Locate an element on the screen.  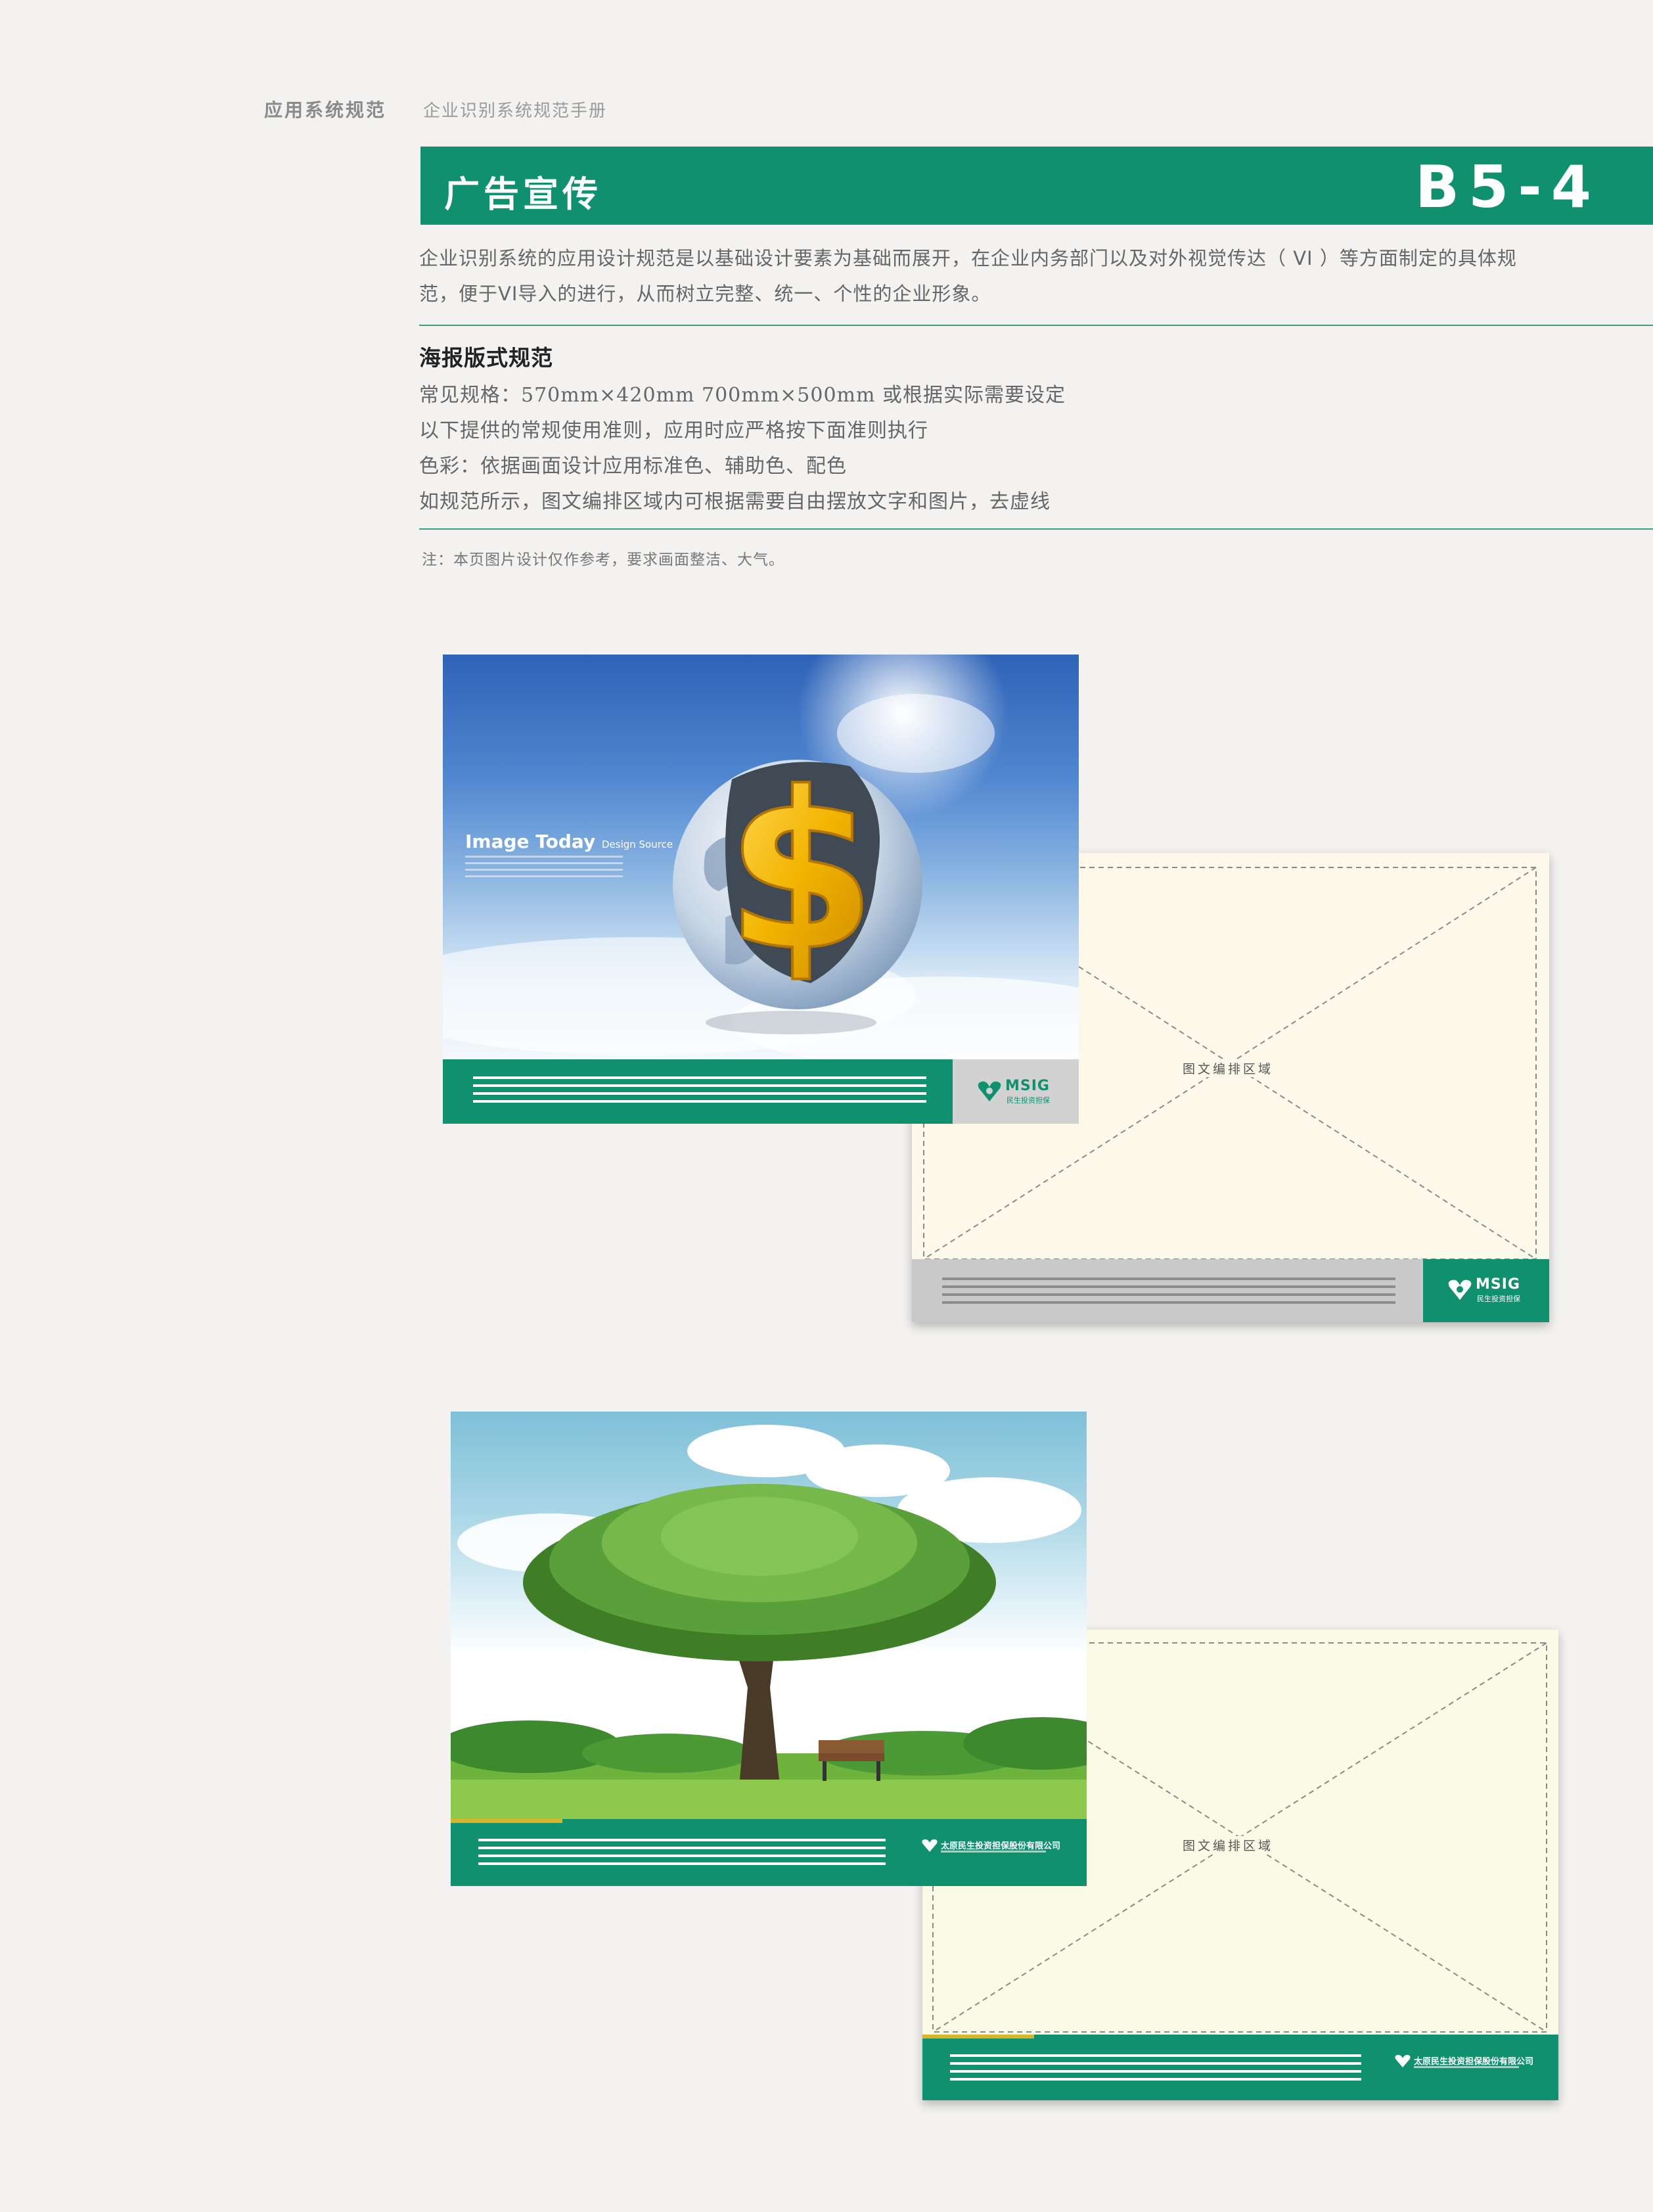
manual-title: 企业识别系统规范手册 is located at coordinates (515, 111).